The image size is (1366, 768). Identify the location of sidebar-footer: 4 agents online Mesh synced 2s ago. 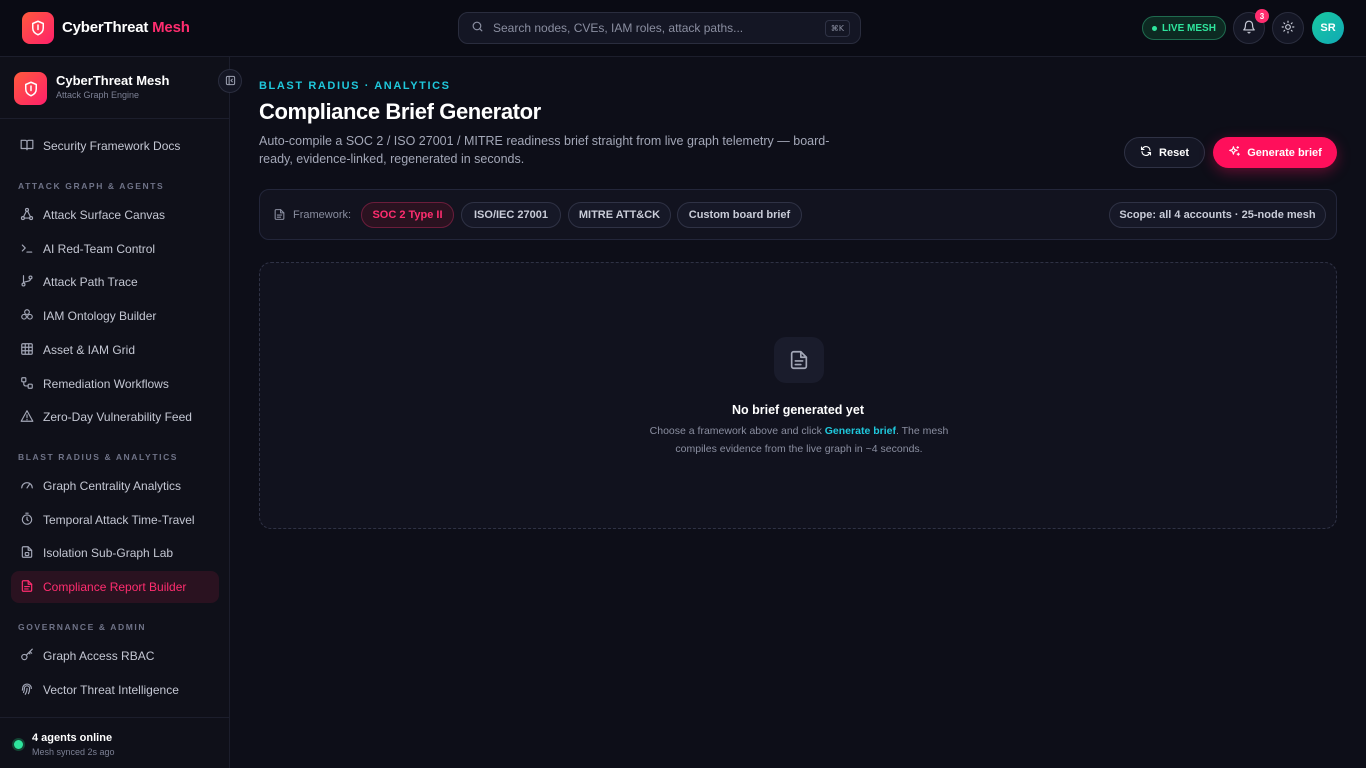
(114, 742).